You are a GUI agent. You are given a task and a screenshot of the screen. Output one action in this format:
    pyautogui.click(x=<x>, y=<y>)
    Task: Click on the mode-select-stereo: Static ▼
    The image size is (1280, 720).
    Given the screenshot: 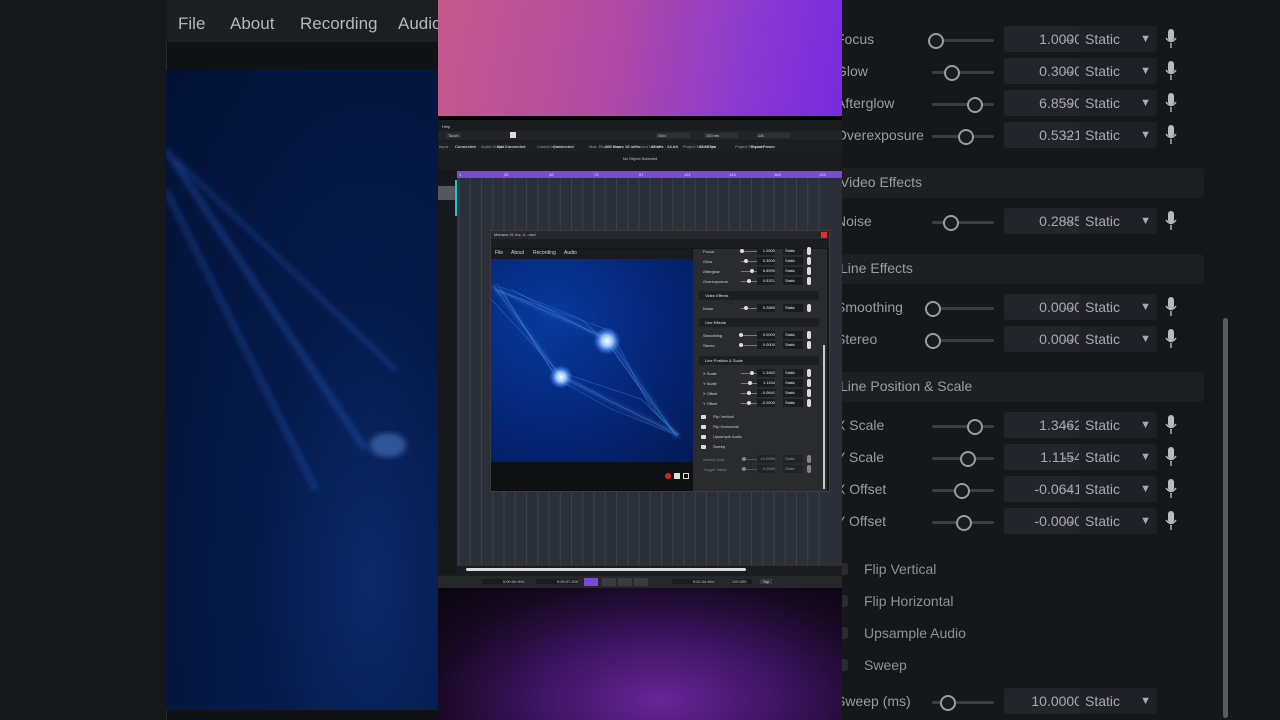 What is the action you would take?
    pyautogui.click(x=1118, y=339)
    